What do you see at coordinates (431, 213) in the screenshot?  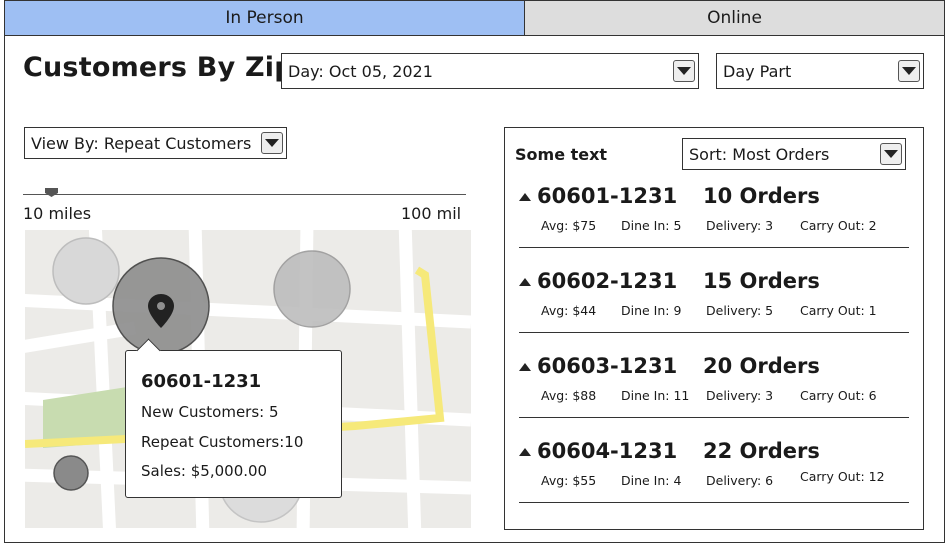 I see `slider-max-label: 100 mil` at bounding box center [431, 213].